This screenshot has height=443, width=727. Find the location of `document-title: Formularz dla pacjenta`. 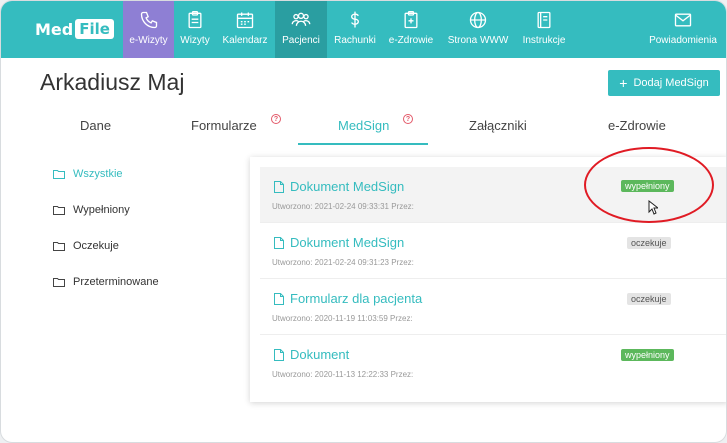

document-title: Formularz dla pacjenta is located at coordinates (356, 298).